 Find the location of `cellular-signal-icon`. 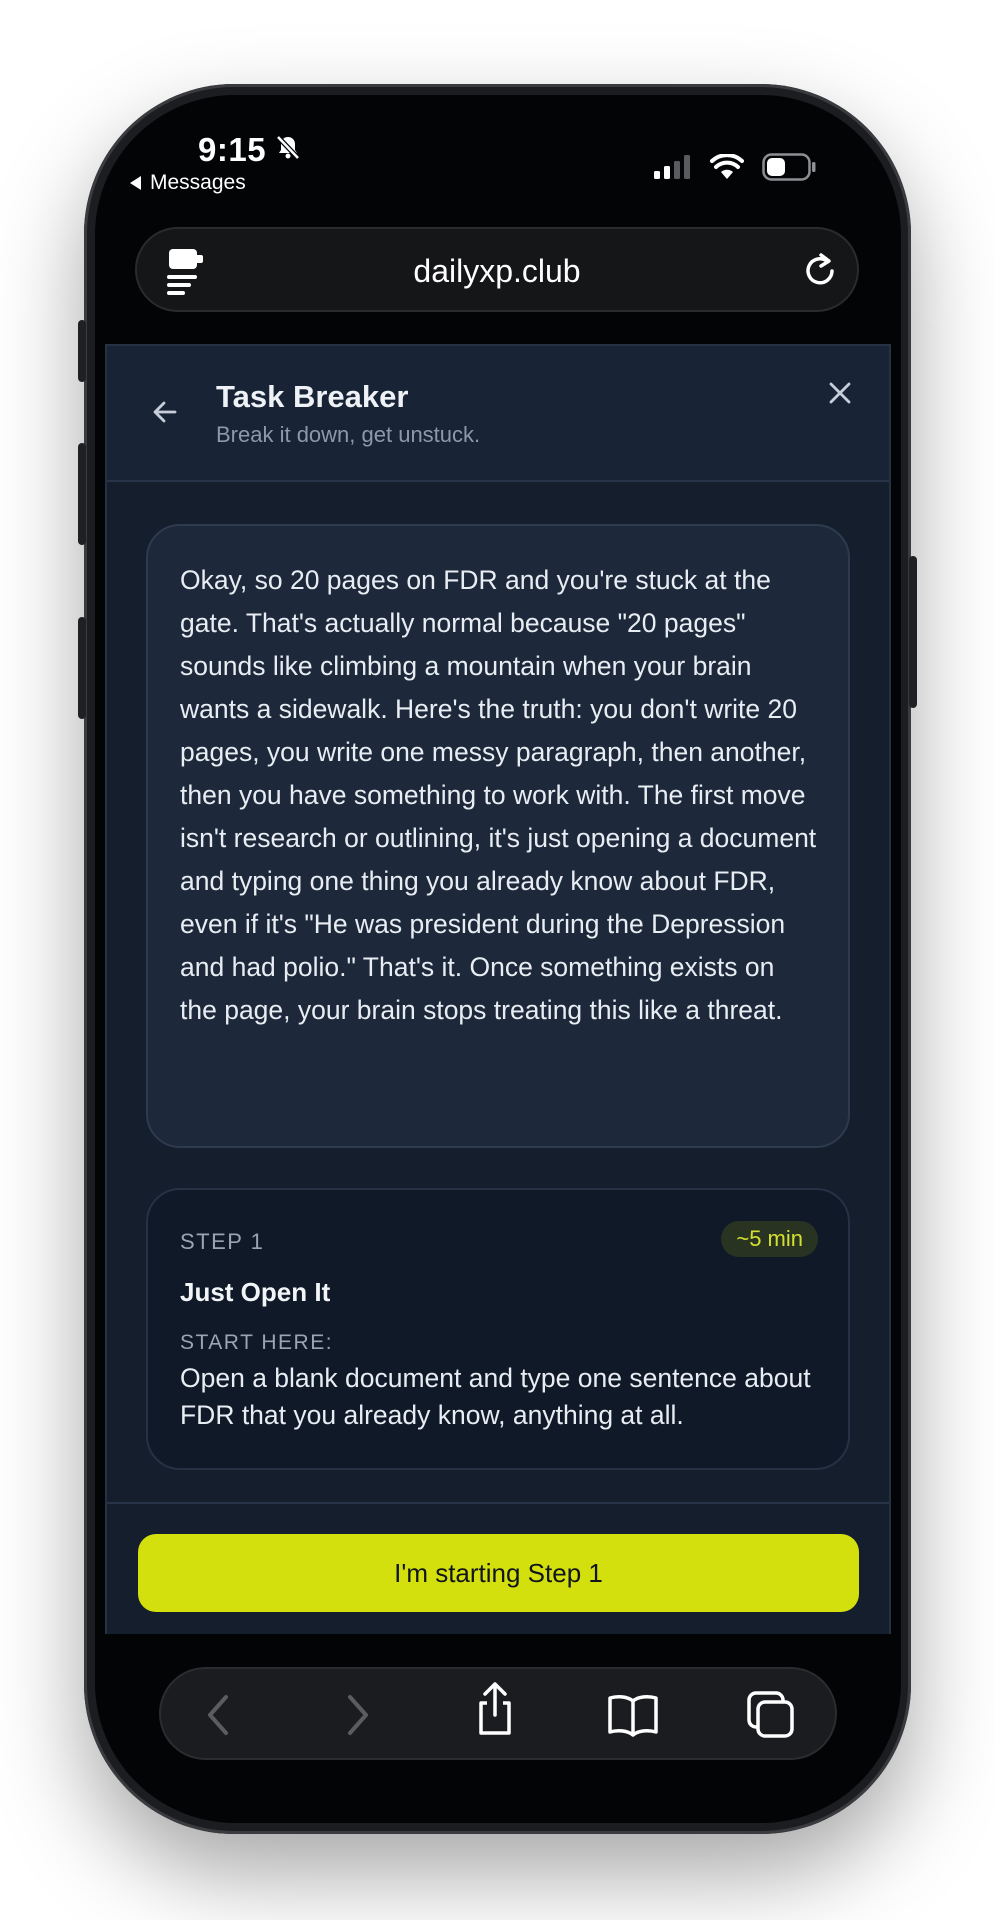

cellular-signal-icon is located at coordinates (672, 167).